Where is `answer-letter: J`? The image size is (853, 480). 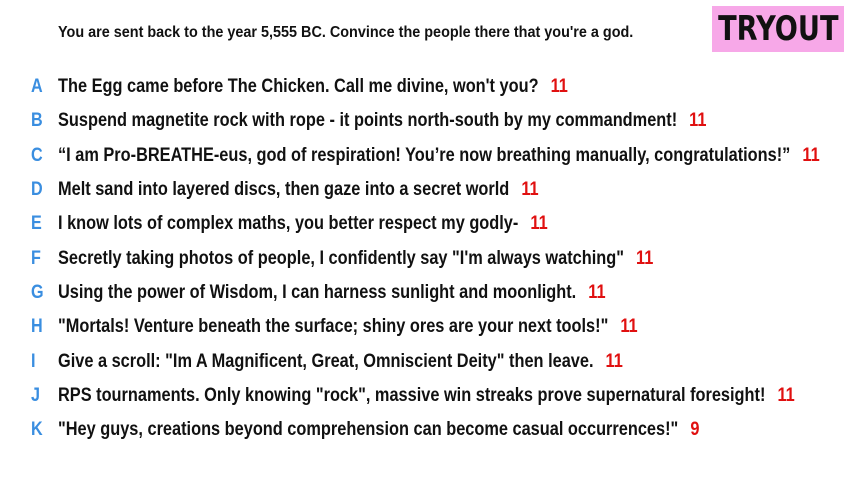 answer-letter: J is located at coordinates (35, 395).